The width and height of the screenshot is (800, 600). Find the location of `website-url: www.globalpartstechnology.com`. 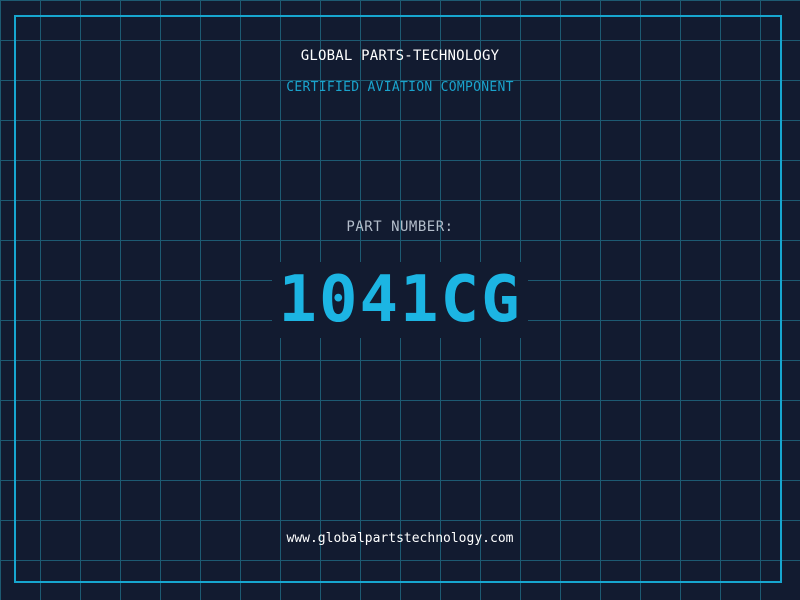

website-url: www.globalpartstechnology.com is located at coordinates (400, 538).